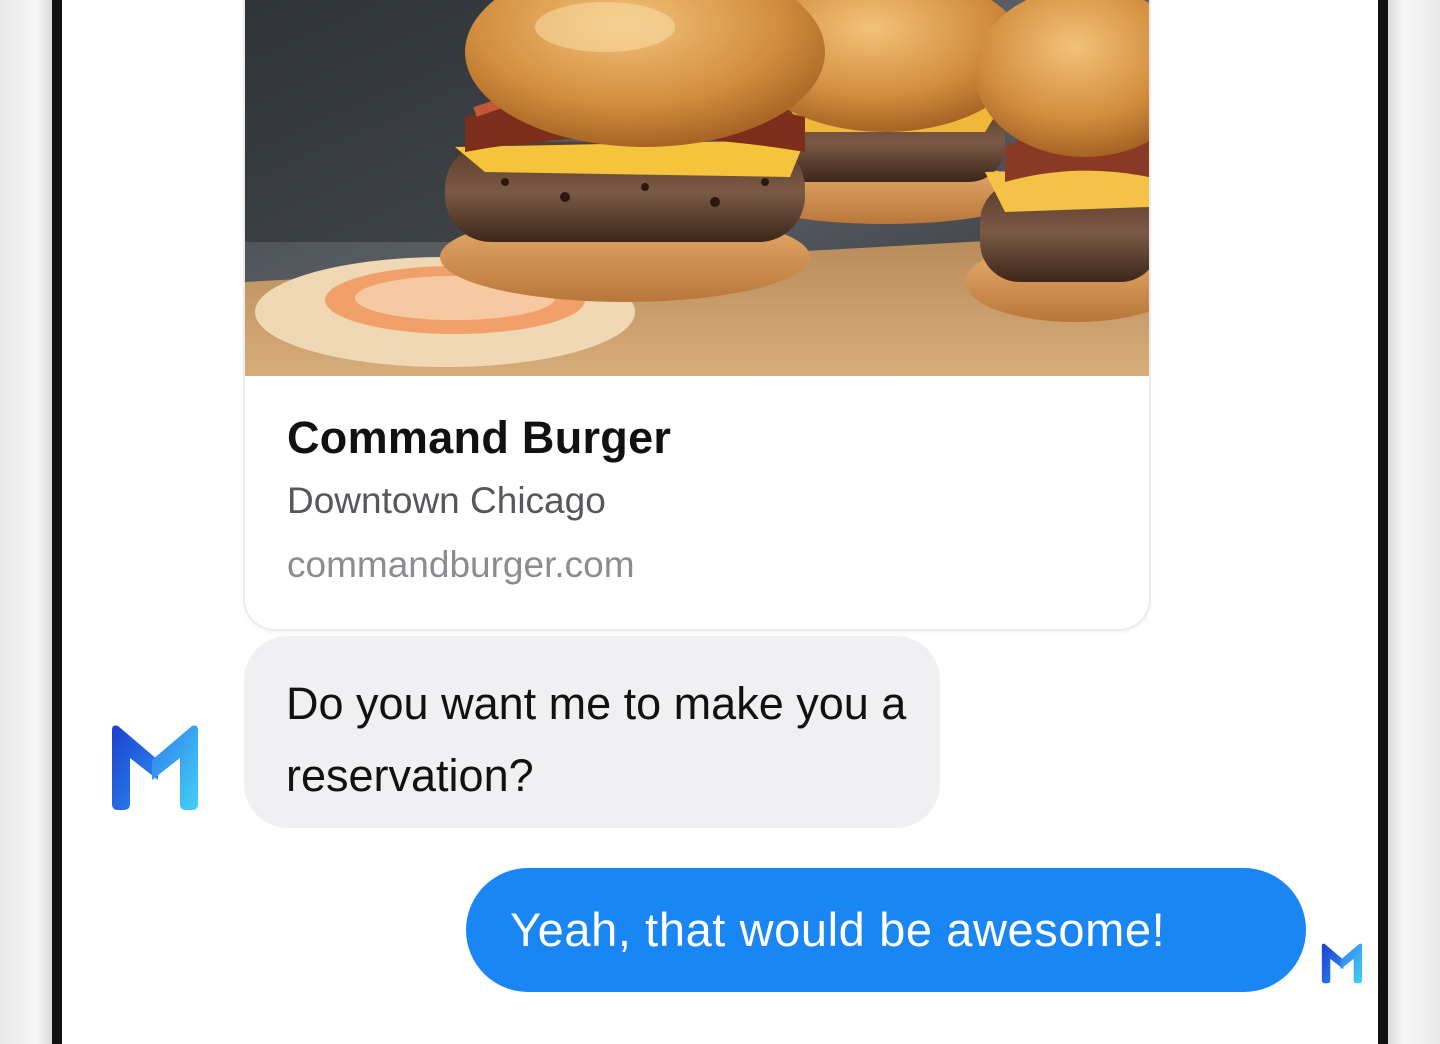 This screenshot has height=1044, width=1440. What do you see at coordinates (1414, 522) in the screenshot?
I see `device-frame-right` at bounding box center [1414, 522].